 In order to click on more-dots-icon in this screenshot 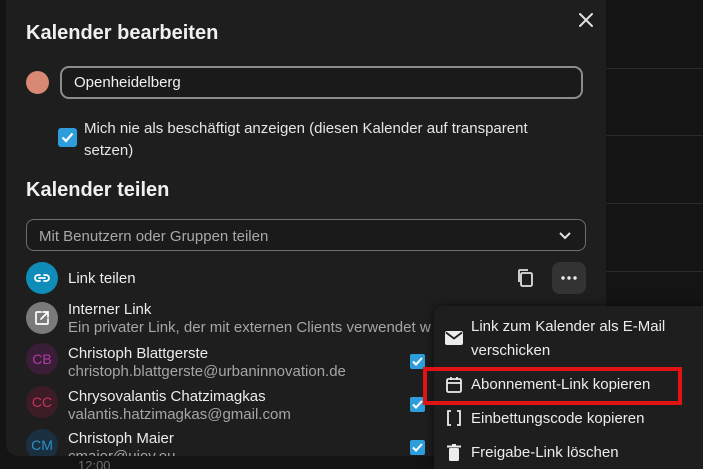, I will do `click(569, 278)`.